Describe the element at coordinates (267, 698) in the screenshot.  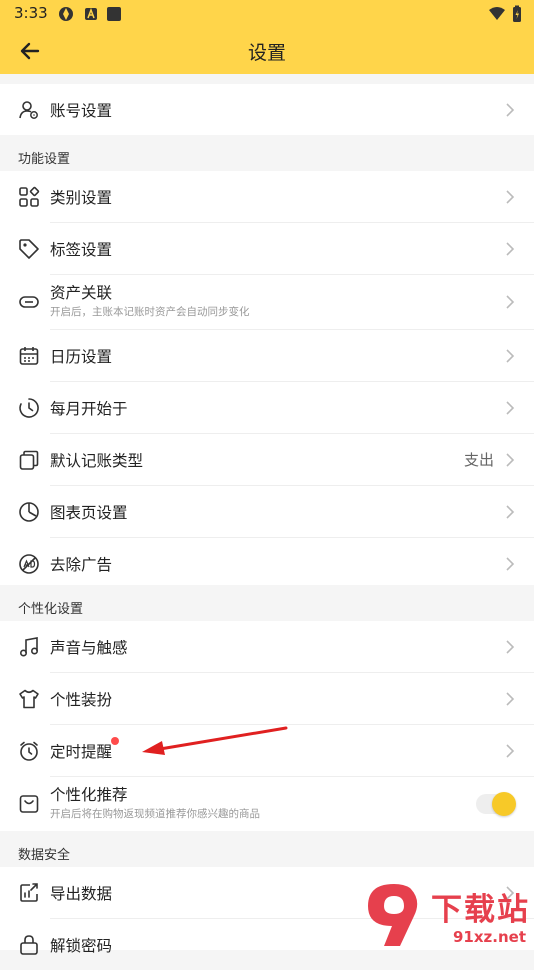
I see `settings-item-theme: 个性装扮` at that location.